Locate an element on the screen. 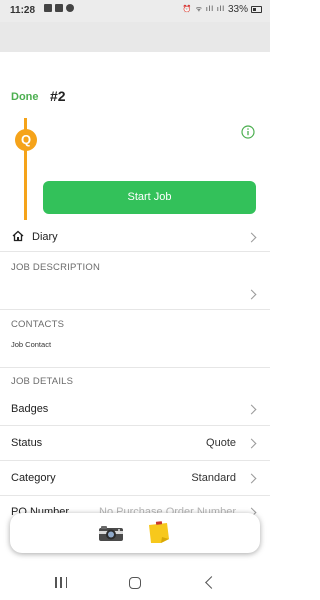  status-value: Quote is located at coordinates (221, 443).